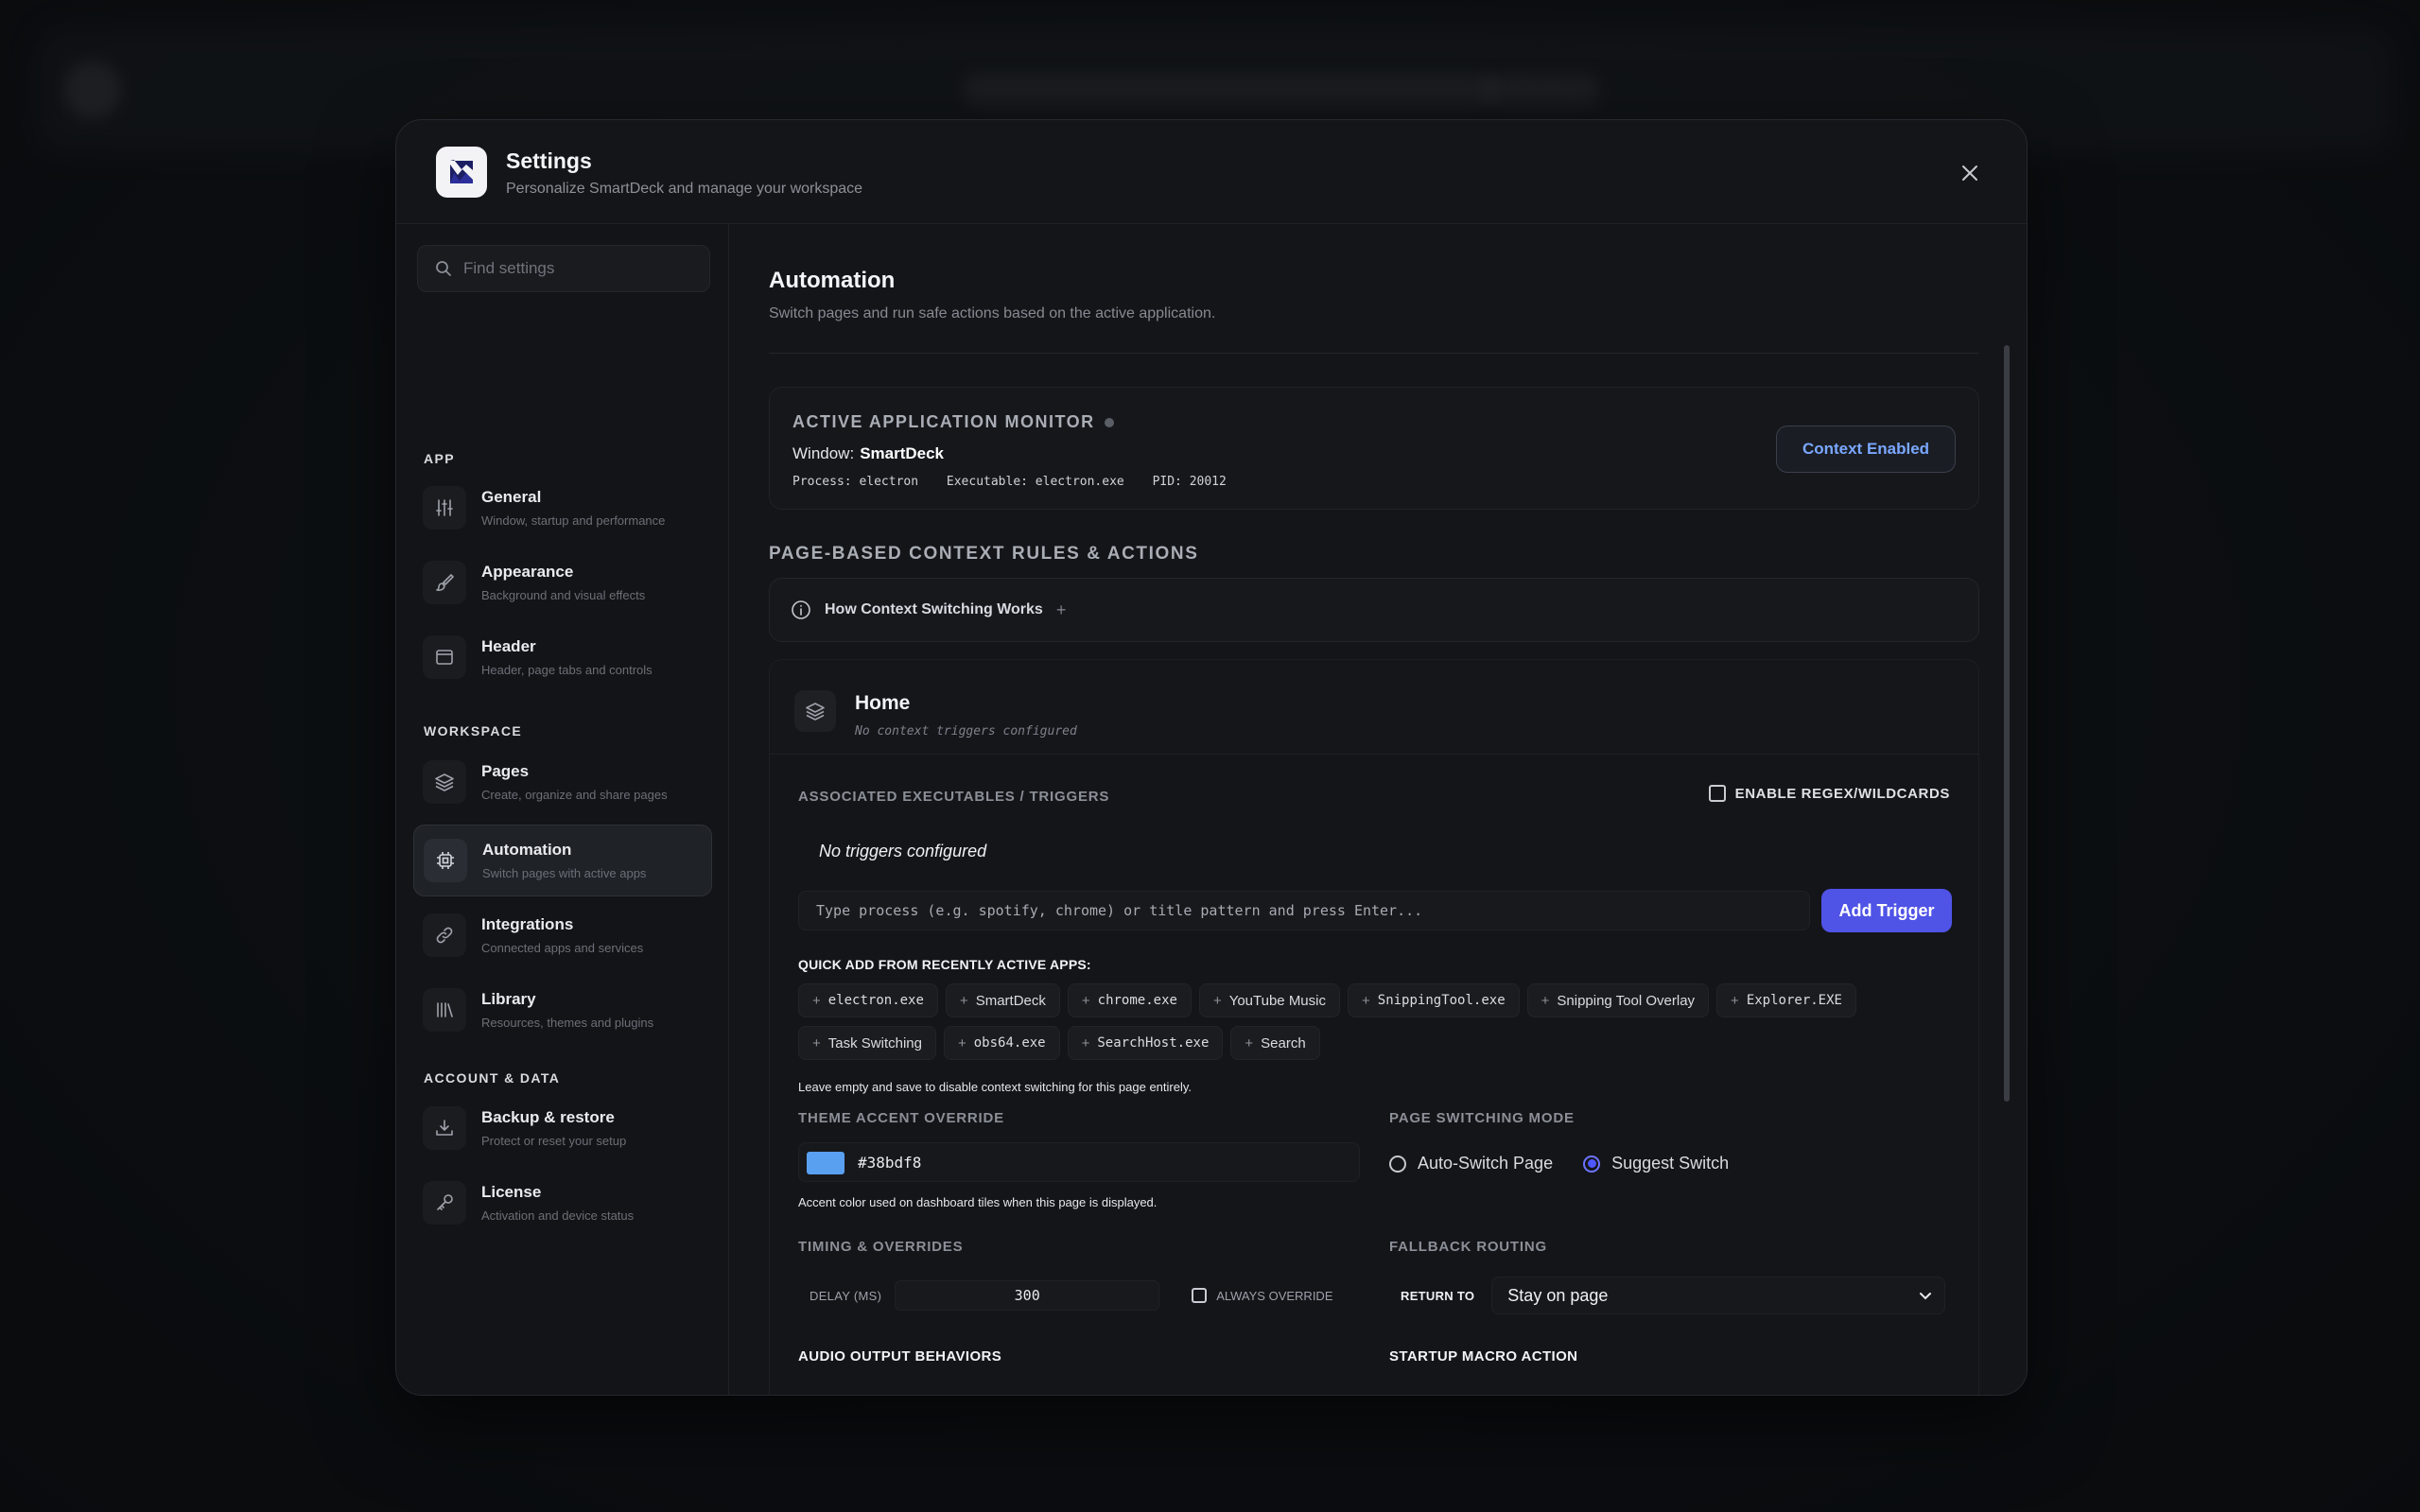 This screenshot has width=2420, height=1512. Describe the element at coordinates (509, 646) in the screenshot. I see `sidebar-item-label: Header` at that location.